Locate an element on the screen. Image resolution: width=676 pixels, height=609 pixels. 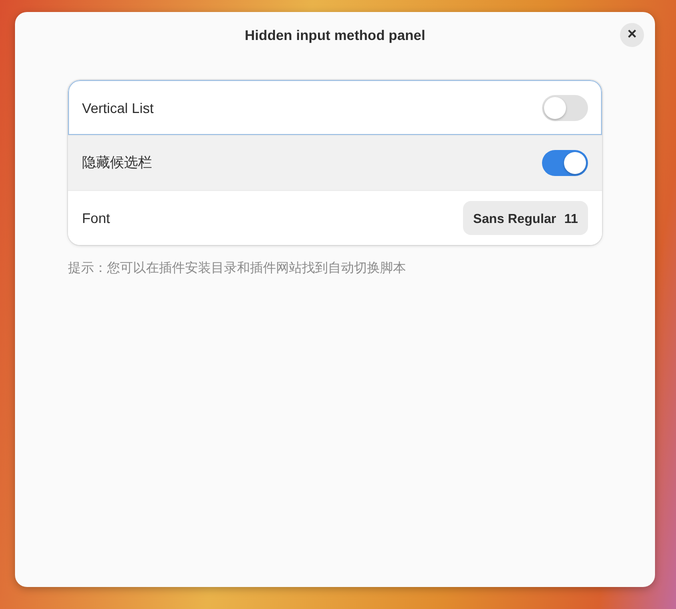
close-button: × is located at coordinates (632, 35).